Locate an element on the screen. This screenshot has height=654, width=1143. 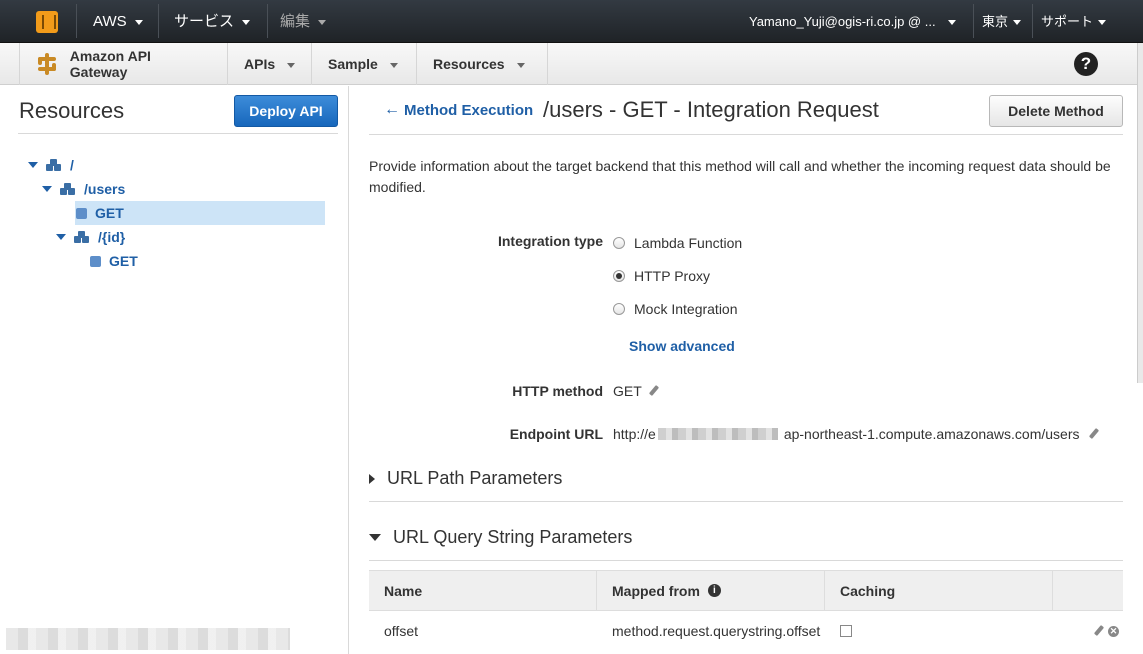
deploy-api-button: Deploy API is located at coordinates (286, 111).